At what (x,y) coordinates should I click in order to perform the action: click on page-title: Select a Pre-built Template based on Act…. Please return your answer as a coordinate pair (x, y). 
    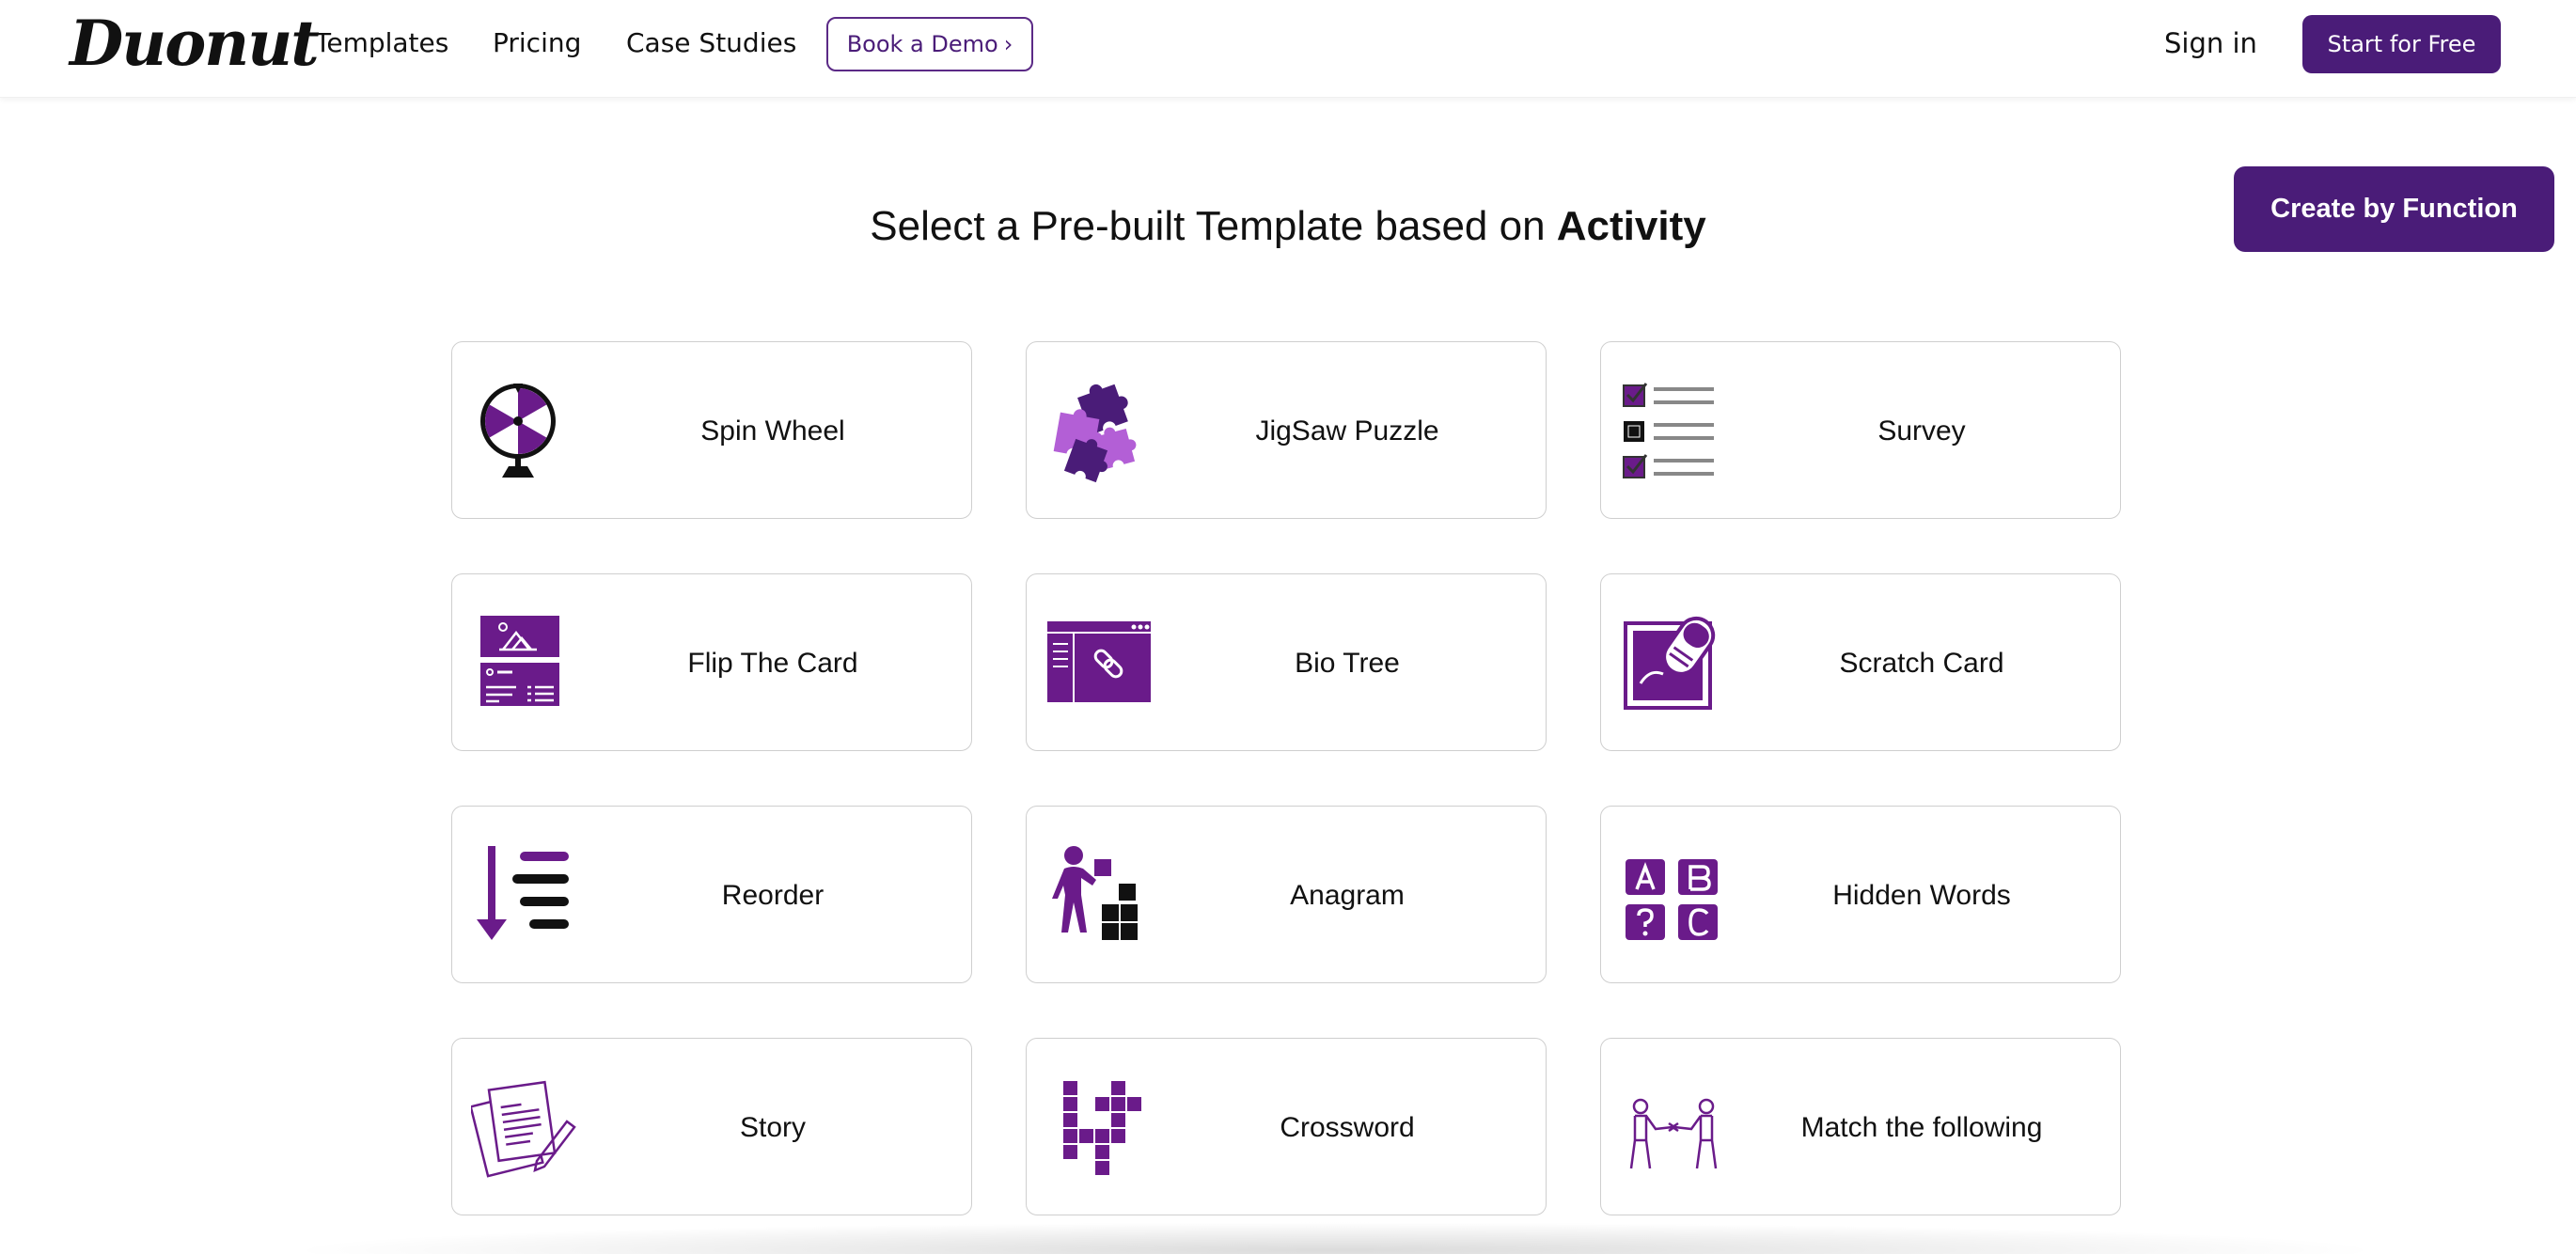
    Looking at the image, I should click on (1288, 226).